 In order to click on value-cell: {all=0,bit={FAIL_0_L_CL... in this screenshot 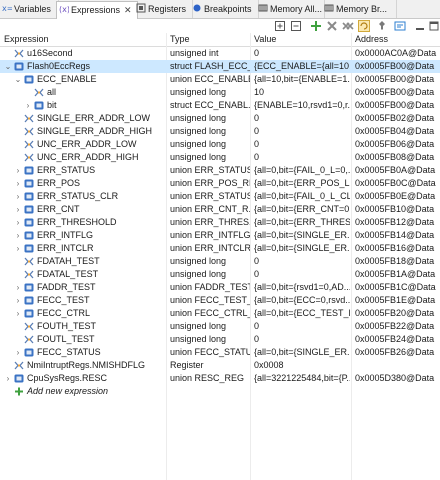, I will do `click(302, 196)`.